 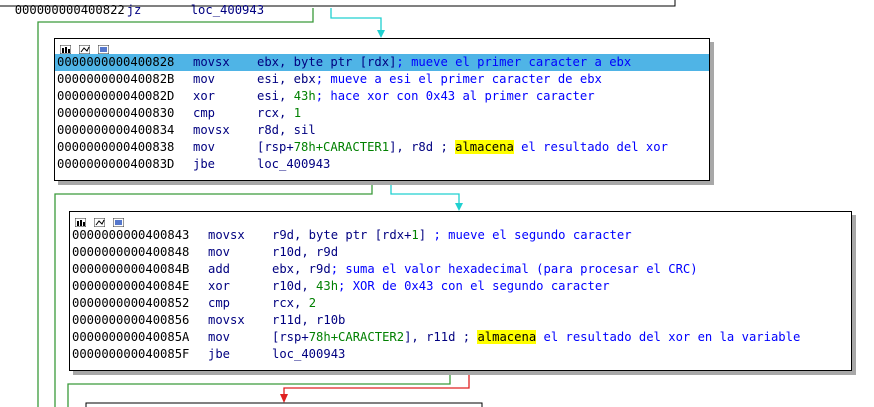 What do you see at coordinates (422, 147) in the screenshot?
I see `instruction-operand-tail: ], r8d ;` at bounding box center [422, 147].